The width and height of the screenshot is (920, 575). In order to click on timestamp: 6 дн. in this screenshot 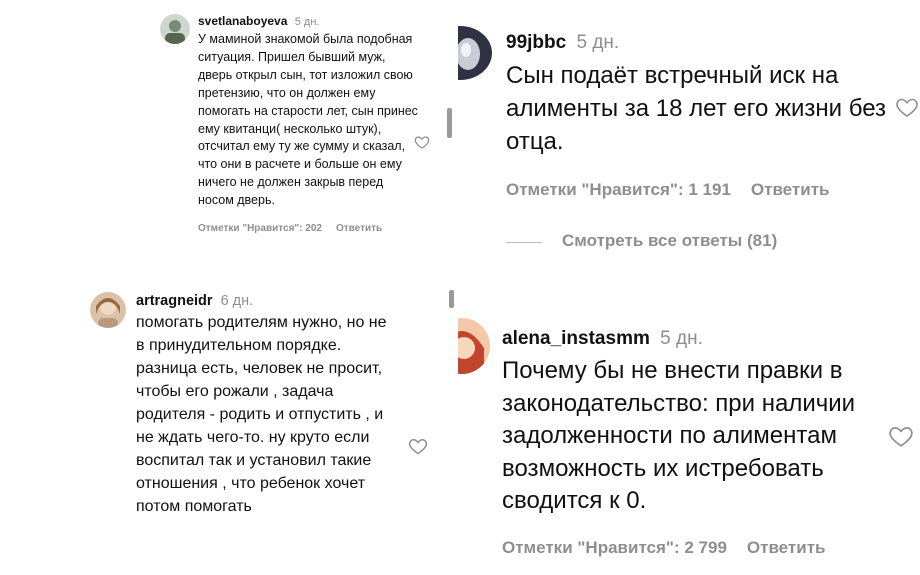, I will do `click(237, 301)`.